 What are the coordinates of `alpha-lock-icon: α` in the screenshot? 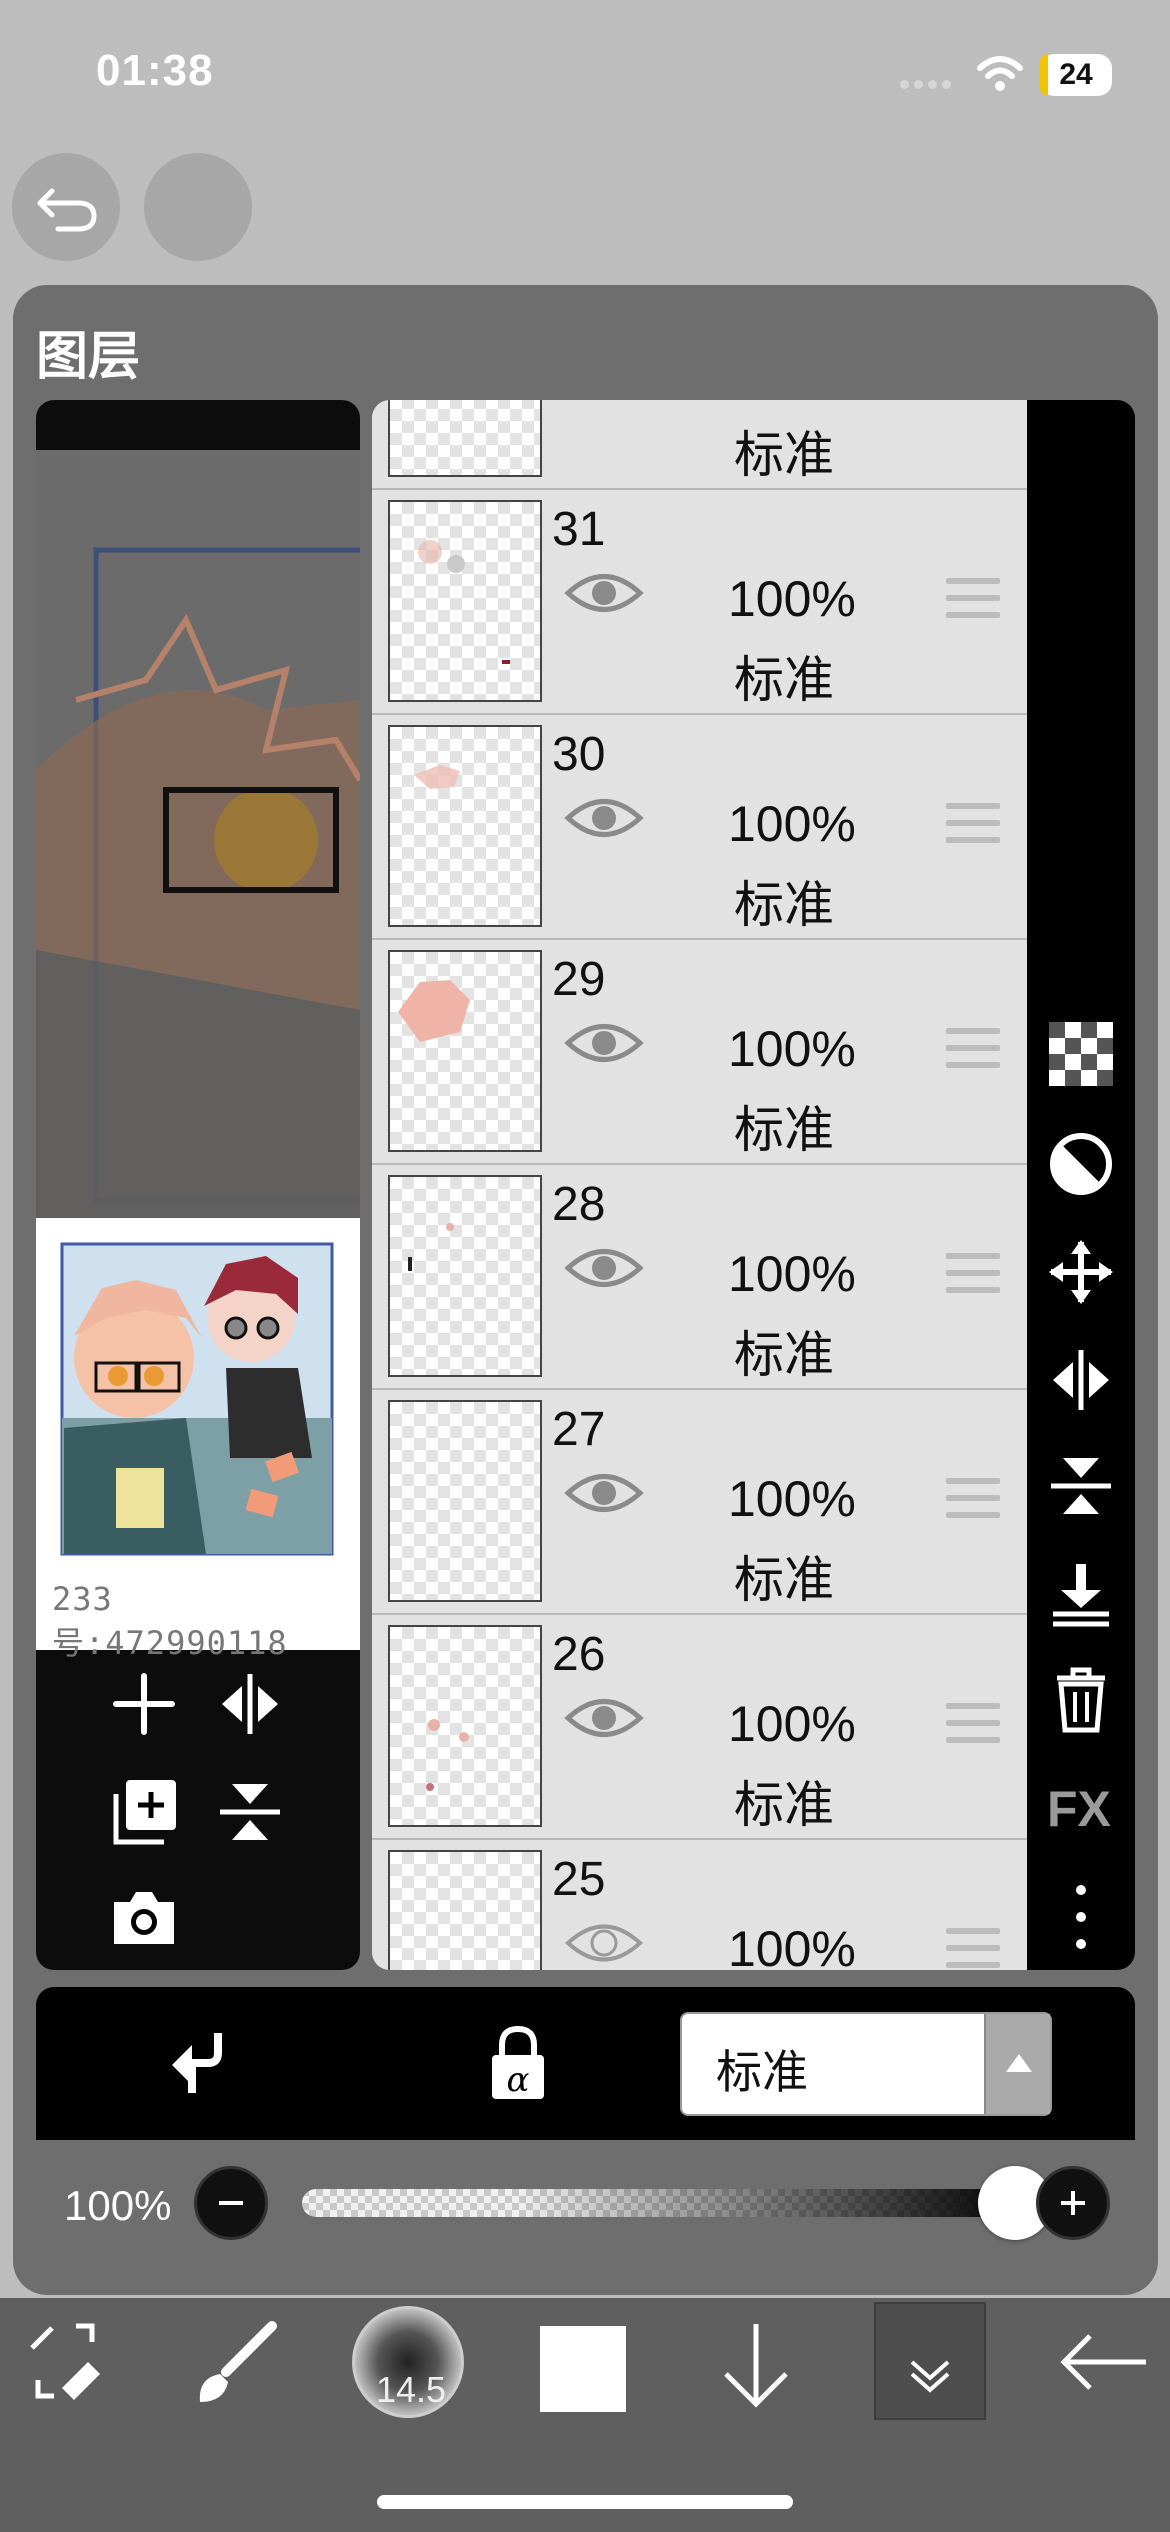 It's located at (518, 2063).